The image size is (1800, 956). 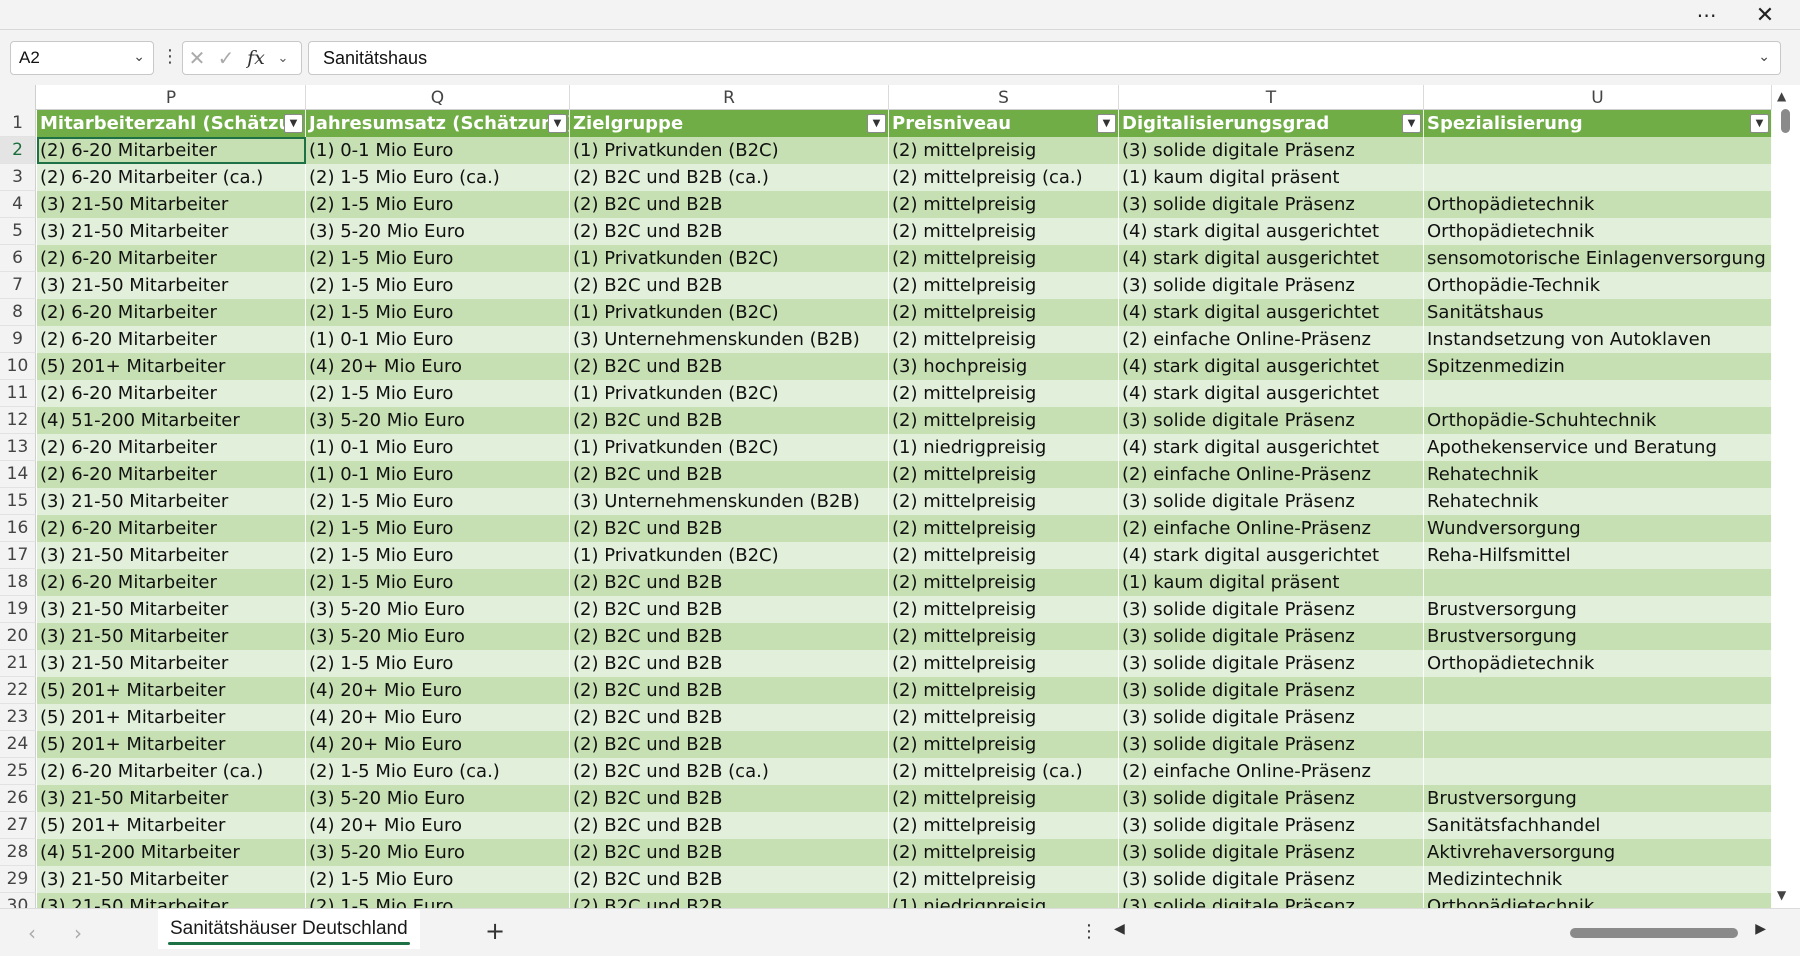 What do you see at coordinates (18, 285) in the screenshot?
I see `row-number: 7` at bounding box center [18, 285].